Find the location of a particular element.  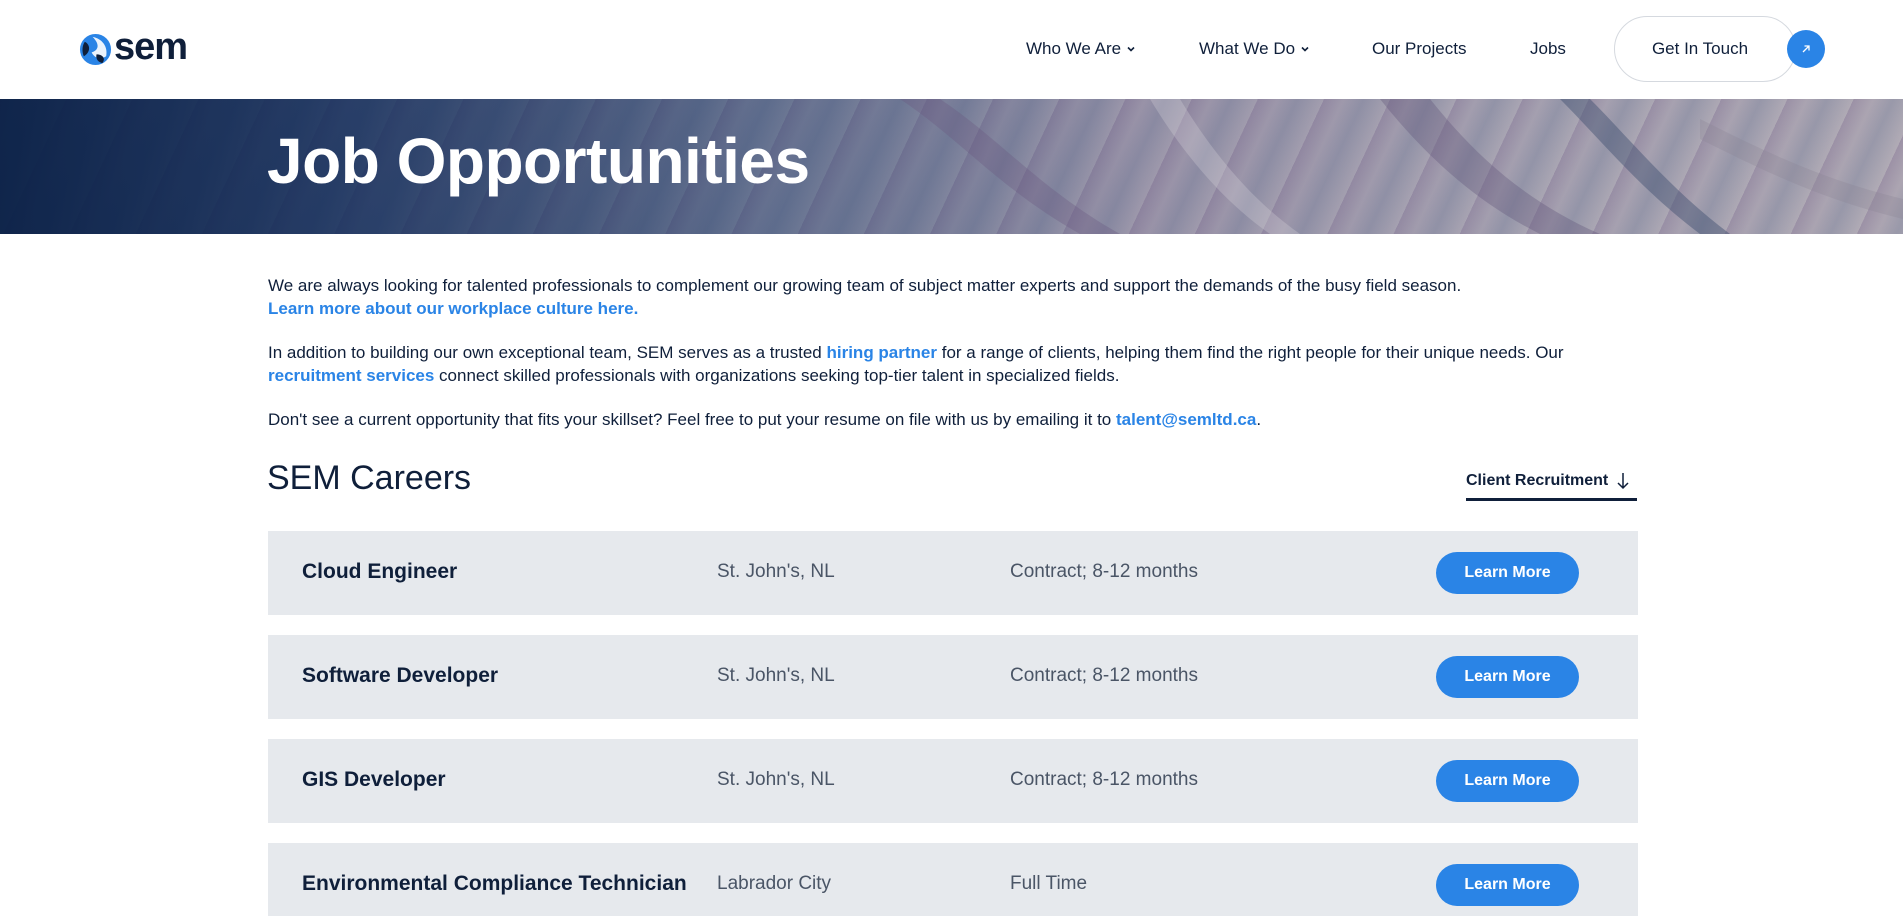

get-in-touch-label: Get In Touch is located at coordinates (1700, 48).